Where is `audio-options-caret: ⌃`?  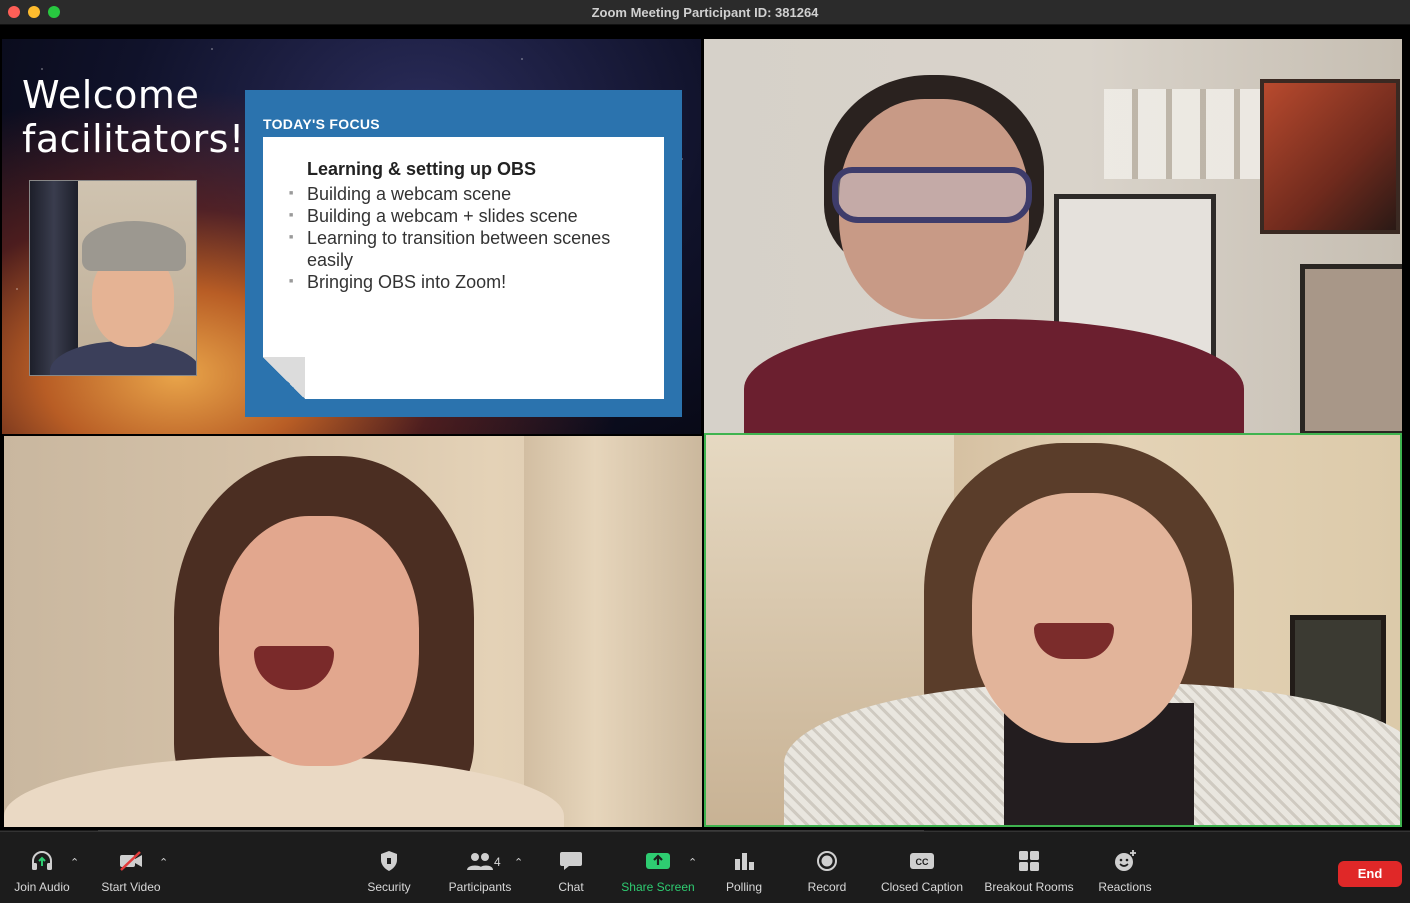
audio-options-caret: ⌃ is located at coordinates (74, 862).